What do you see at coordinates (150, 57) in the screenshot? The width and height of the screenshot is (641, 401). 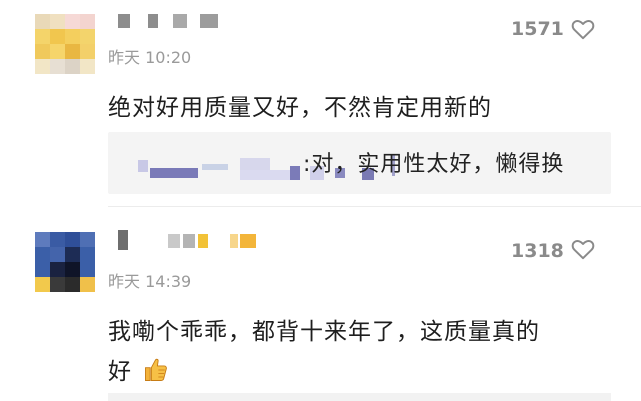 I see `comment-time: 昨天 10:20` at bounding box center [150, 57].